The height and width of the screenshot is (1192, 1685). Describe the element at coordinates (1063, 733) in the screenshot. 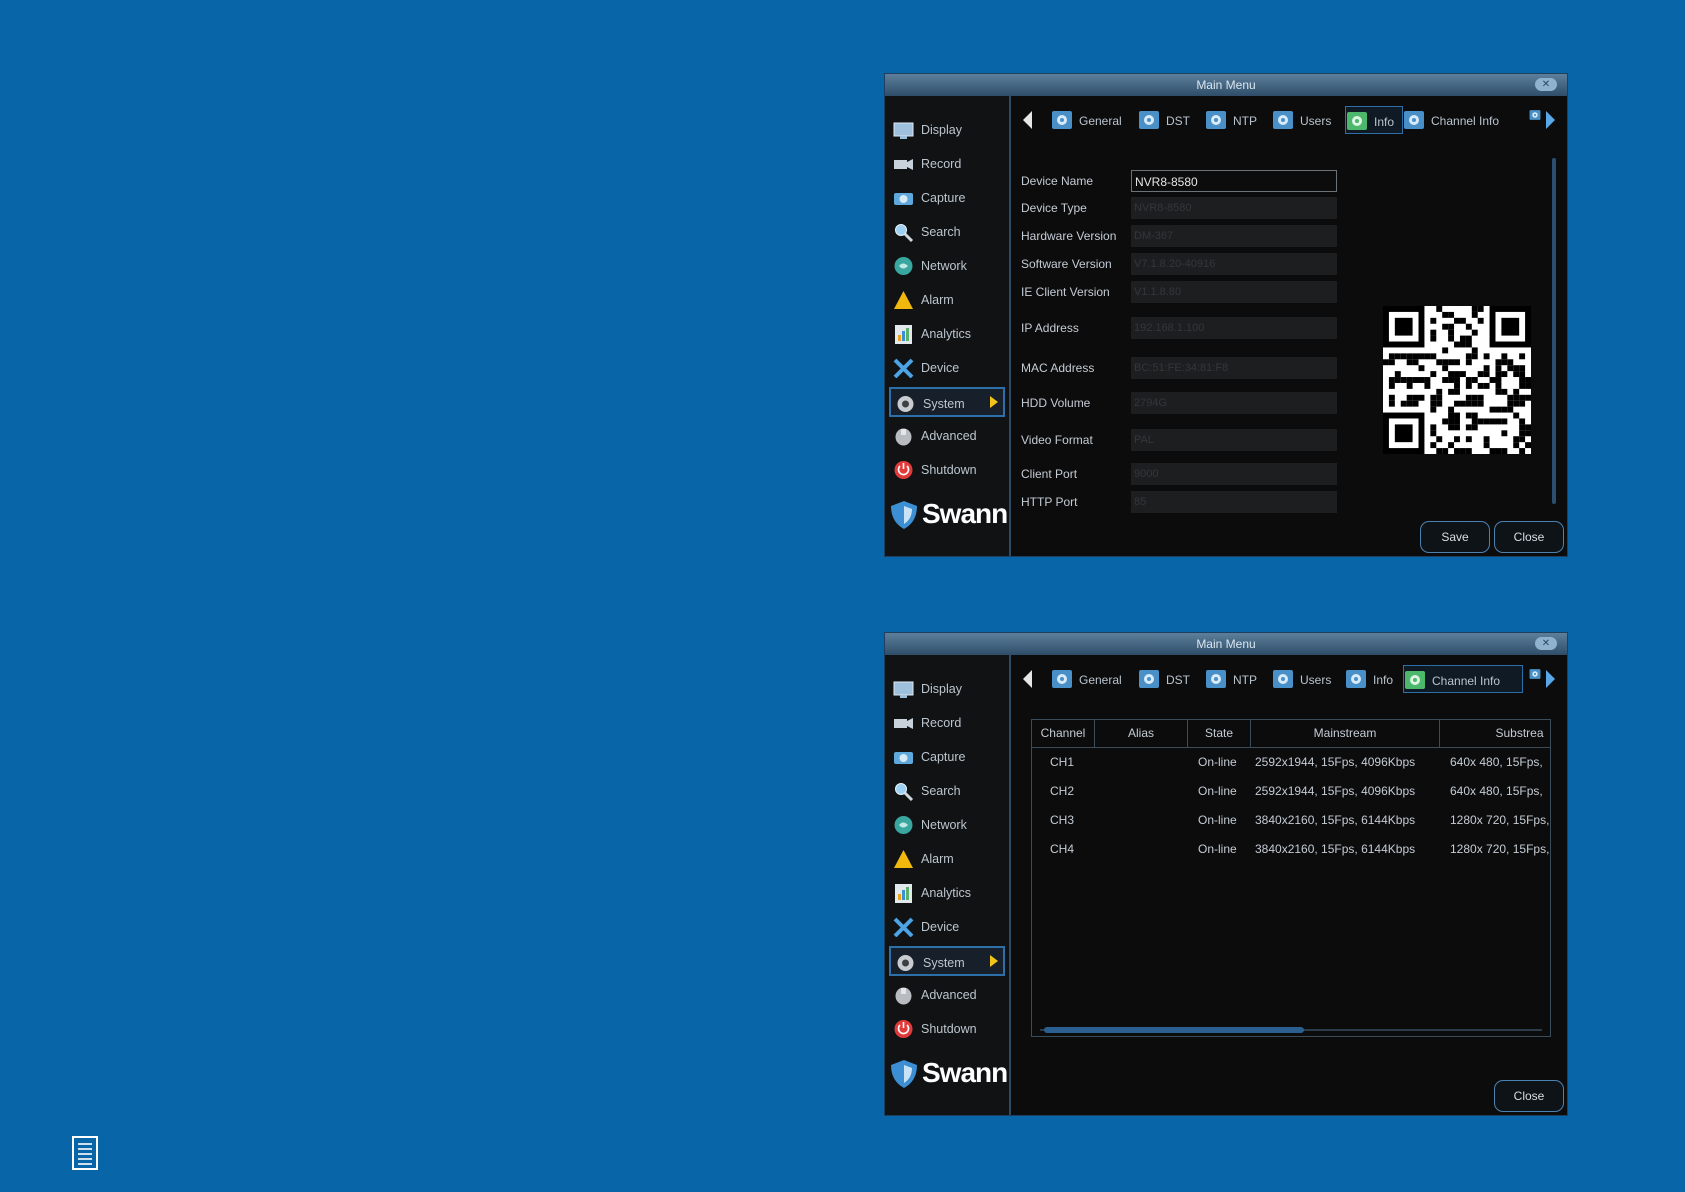

I see `column-header-channel: Channel` at that location.